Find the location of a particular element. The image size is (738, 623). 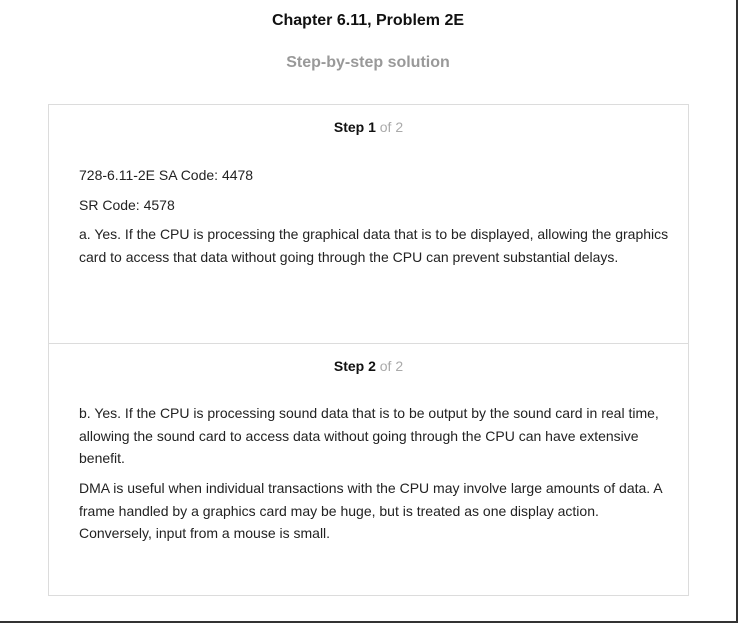

step-1-count: of 2 is located at coordinates (391, 127).